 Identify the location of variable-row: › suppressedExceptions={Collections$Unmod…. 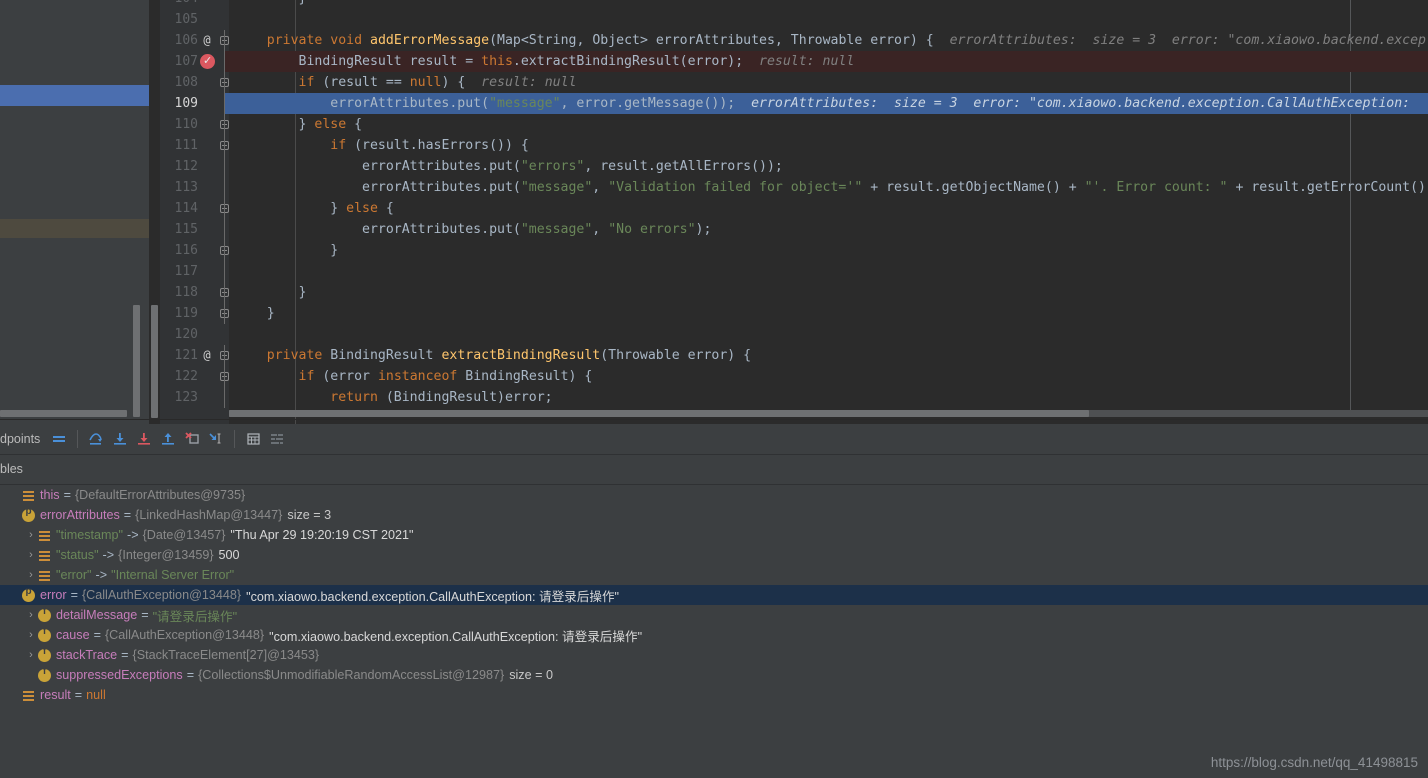
(714, 675).